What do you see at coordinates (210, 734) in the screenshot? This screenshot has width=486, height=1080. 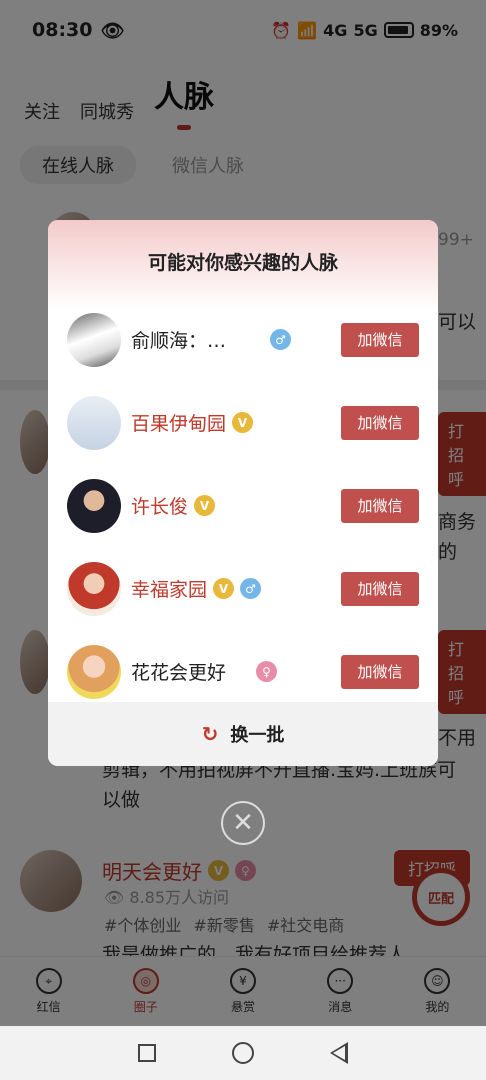 I see `refresh-icon: ↻` at bounding box center [210, 734].